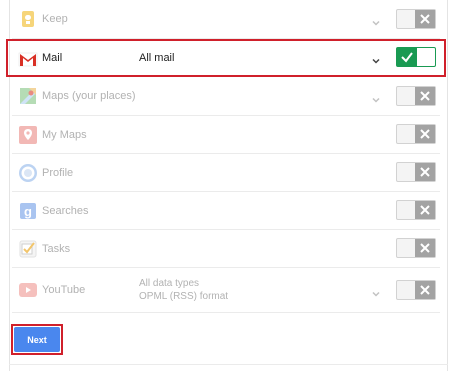 The image size is (455, 371). I want to click on product-name: Tasks, so click(56, 249).